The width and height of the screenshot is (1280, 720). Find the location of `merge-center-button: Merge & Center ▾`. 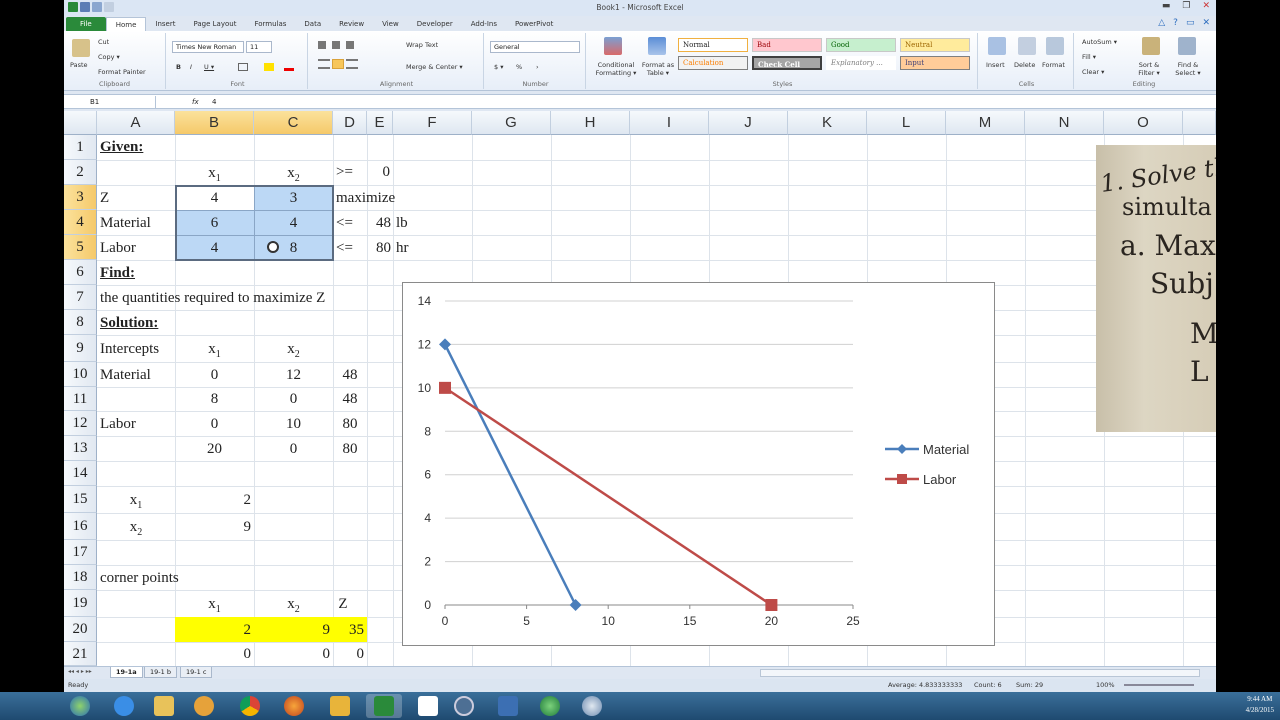

merge-center-button: Merge & Center ▾ is located at coordinates (434, 67).